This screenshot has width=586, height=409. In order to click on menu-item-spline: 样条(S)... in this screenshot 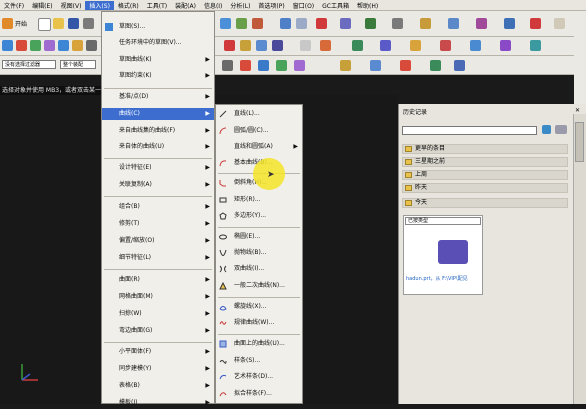, I will do `click(259, 361)`.